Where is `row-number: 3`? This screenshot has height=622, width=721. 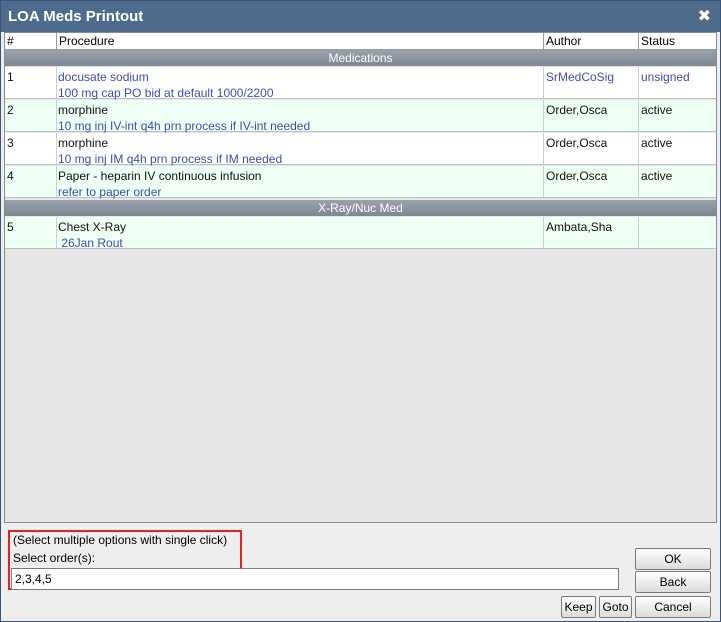 row-number: 3 is located at coordinates (10, 143).